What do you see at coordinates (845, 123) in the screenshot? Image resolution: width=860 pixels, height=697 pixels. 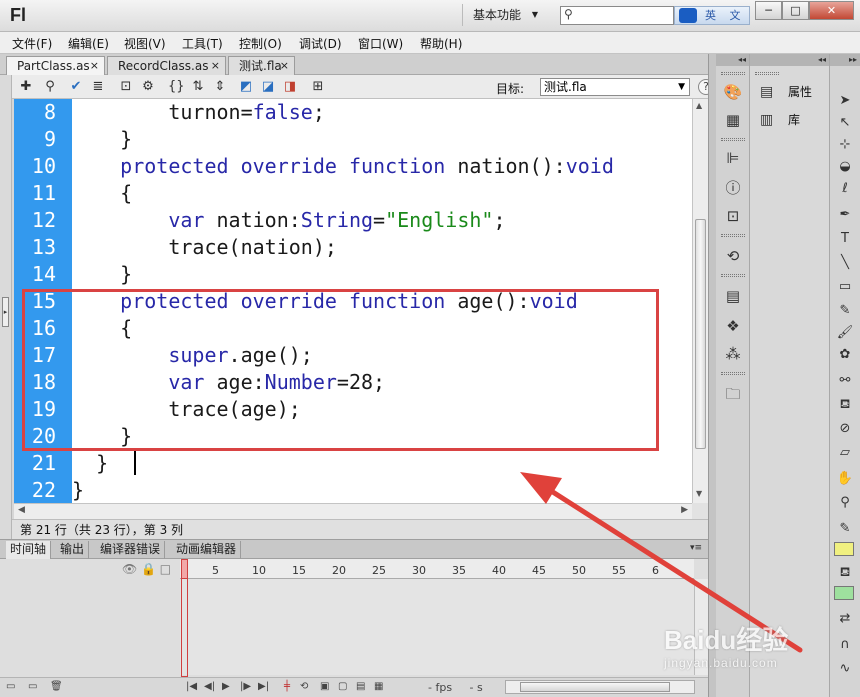 I see `subselection-tool-icon: ↖` at bounding box center [845, 123].